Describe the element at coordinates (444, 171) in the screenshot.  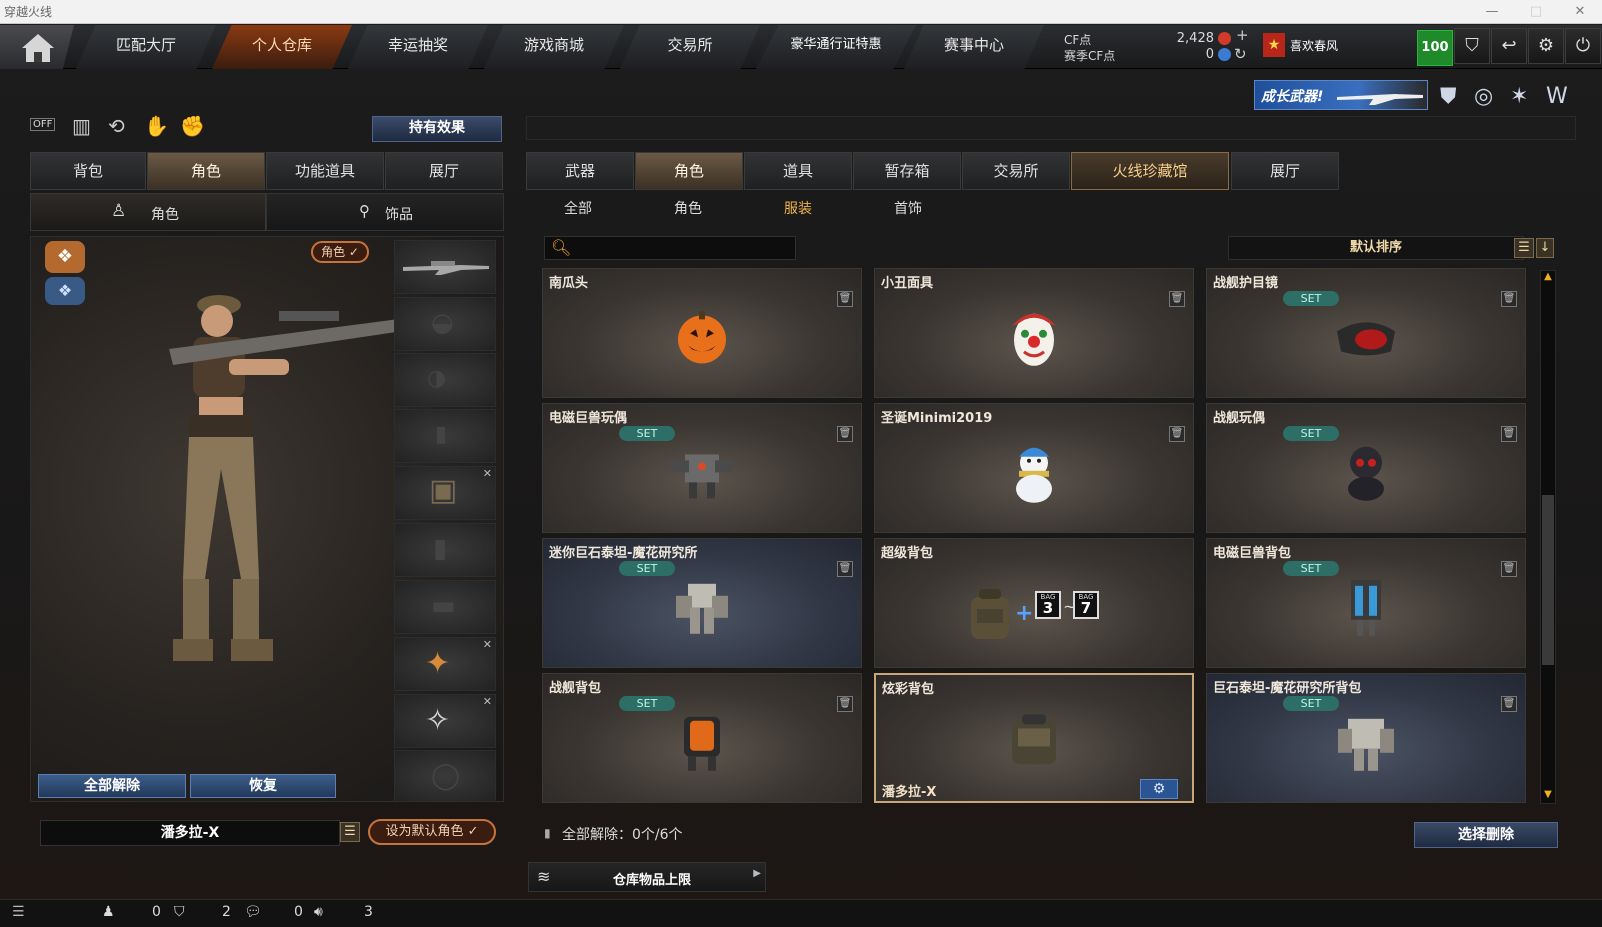
I see `tab-showroom: 展厅` at that location.